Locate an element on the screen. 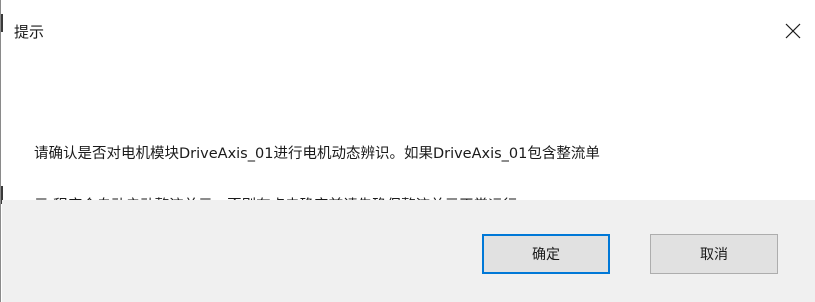 The width and height of the screenshot is (815, 302). ok-button-label: 确定 is located at coordinates (546, 255).